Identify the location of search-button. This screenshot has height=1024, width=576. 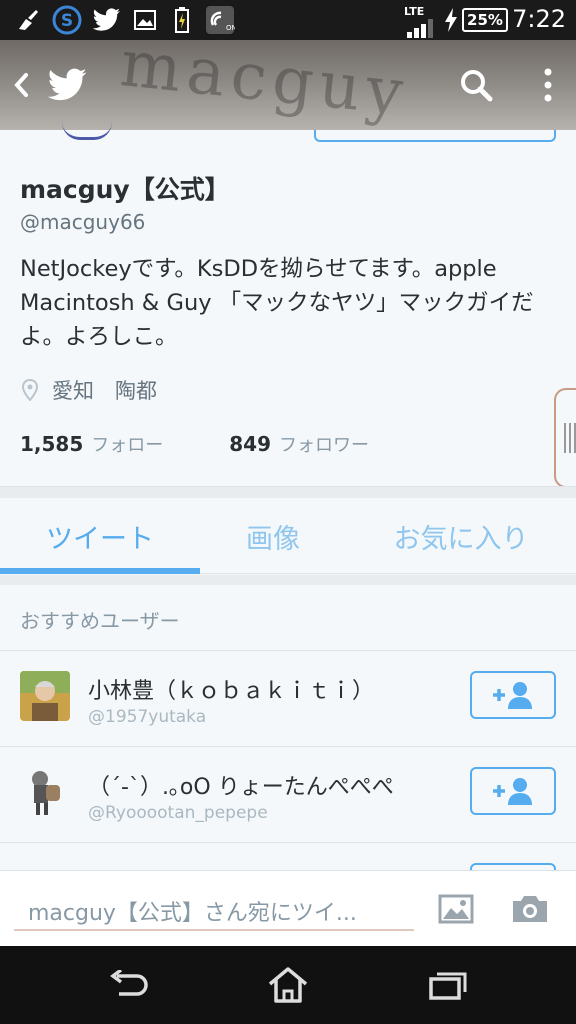
(476, 85).